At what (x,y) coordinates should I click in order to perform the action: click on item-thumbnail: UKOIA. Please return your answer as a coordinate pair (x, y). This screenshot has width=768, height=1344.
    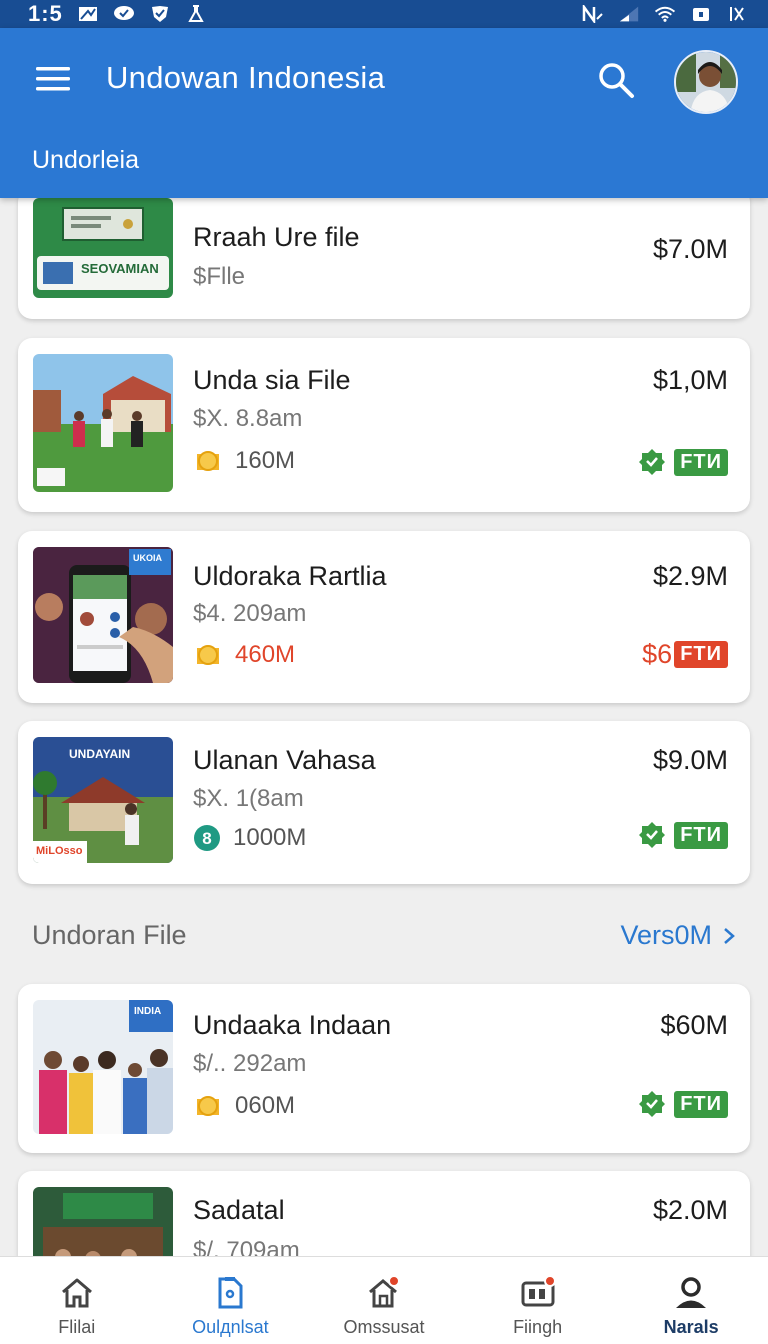
    Looking at the image, I should click on (103, 615).